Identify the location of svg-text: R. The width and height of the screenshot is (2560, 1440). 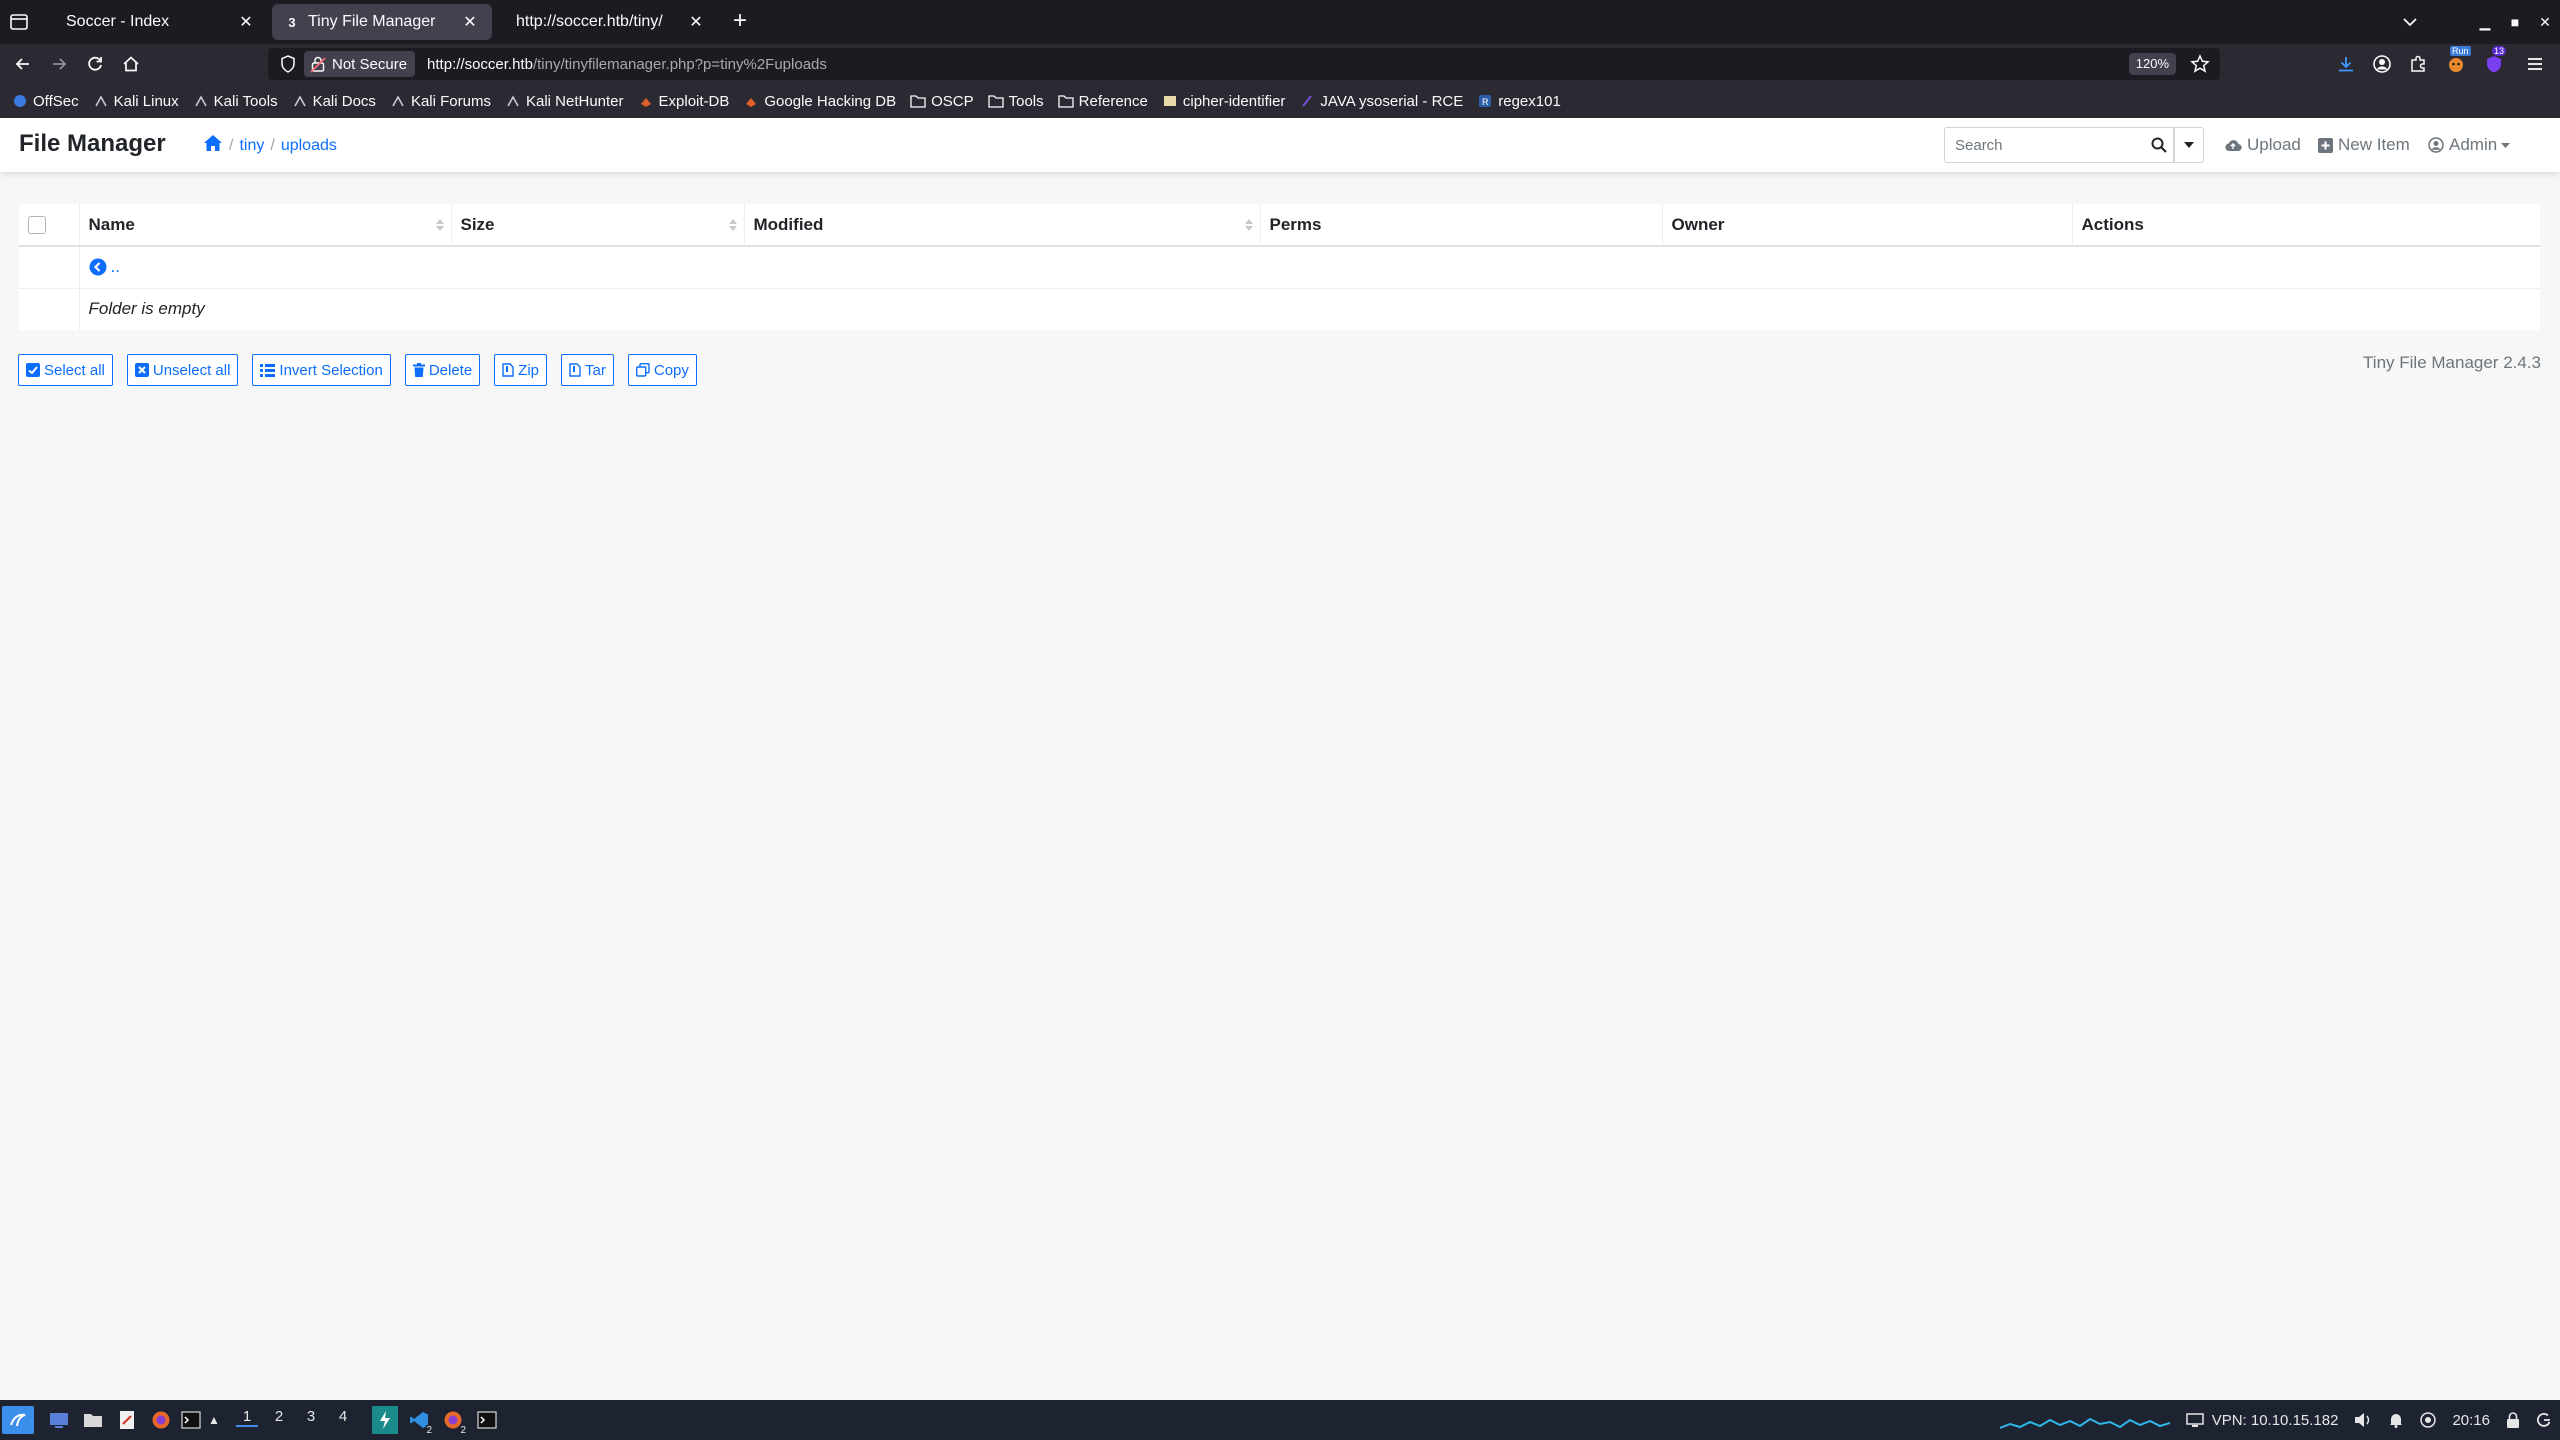
(1485, 102).